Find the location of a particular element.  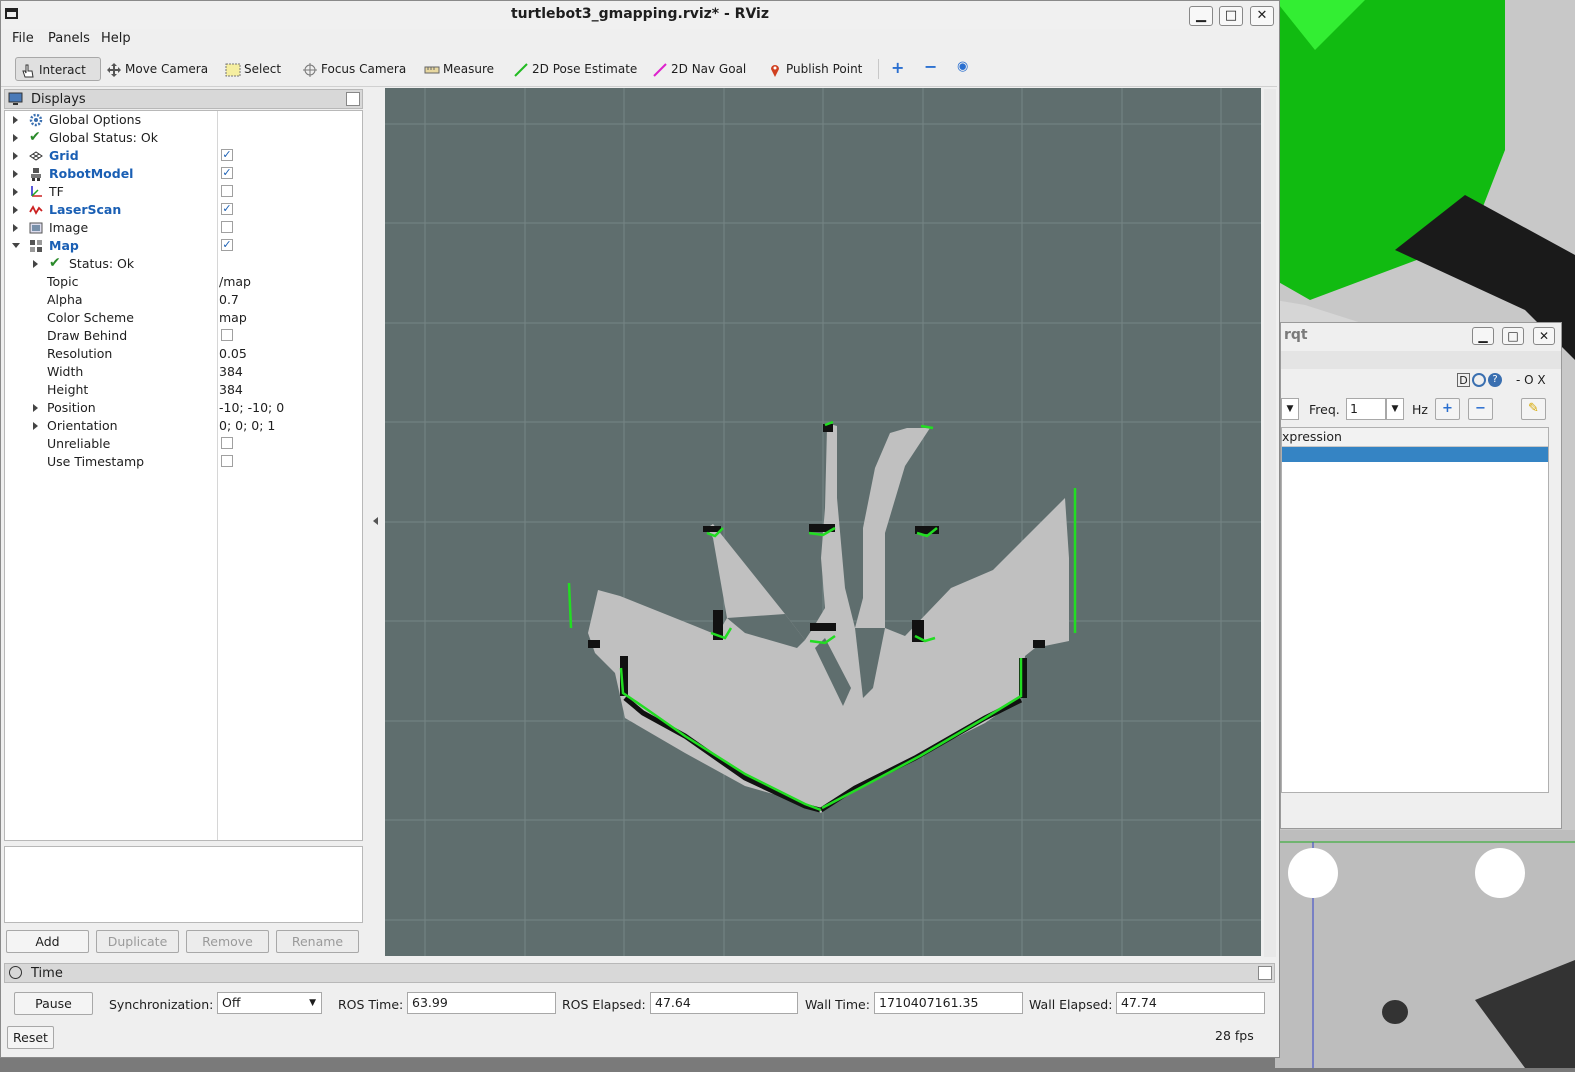

image-enabled-checkbox is located at coordinates (227, 227).